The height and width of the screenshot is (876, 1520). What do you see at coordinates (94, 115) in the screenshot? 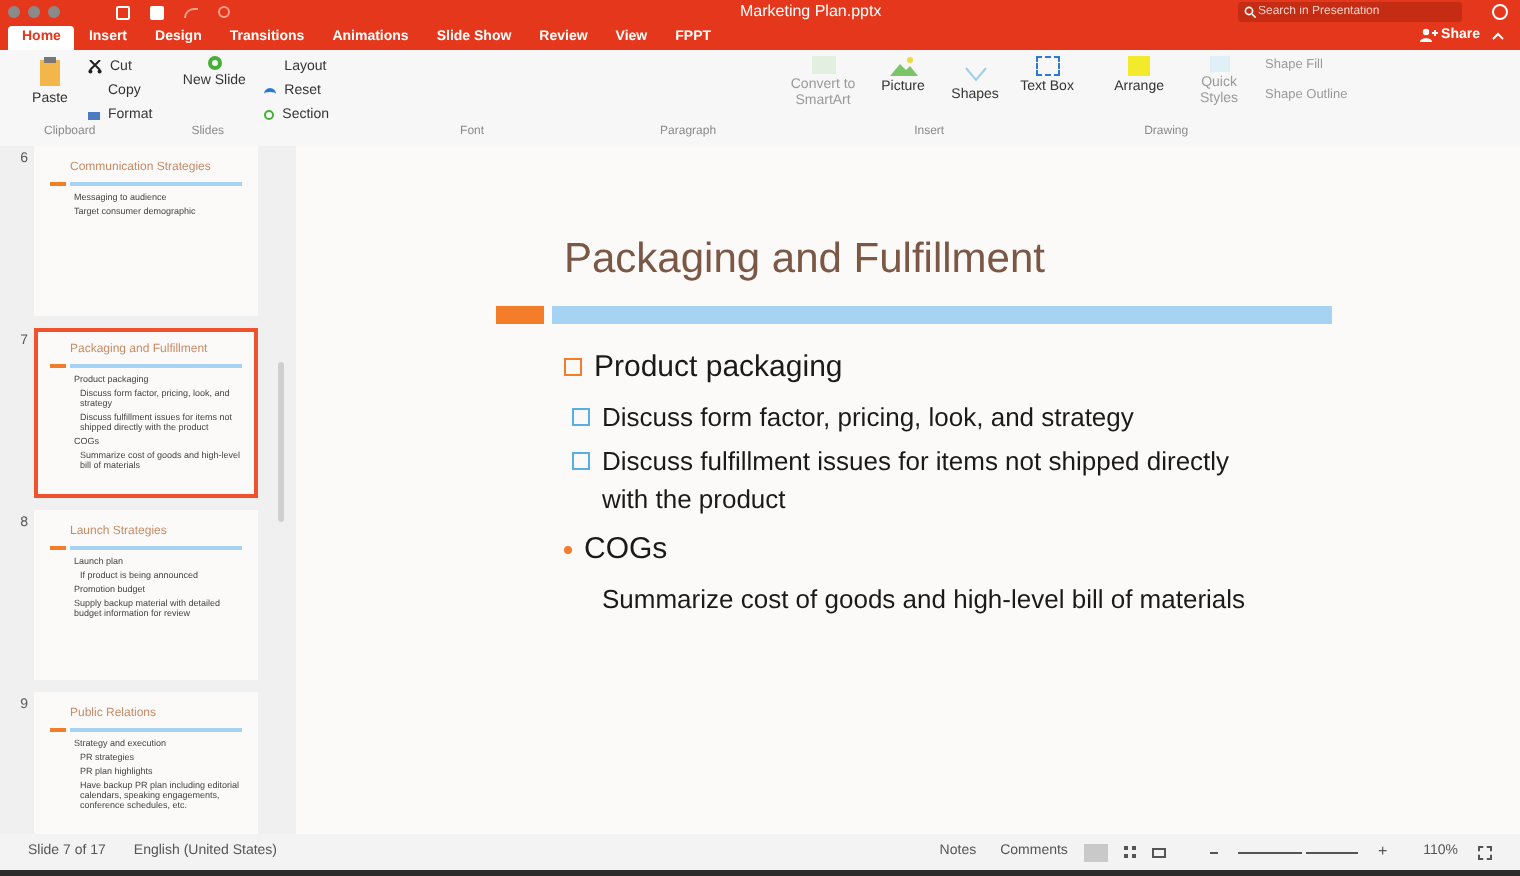
I see `brush-icon` at bounding box center [94, 115].